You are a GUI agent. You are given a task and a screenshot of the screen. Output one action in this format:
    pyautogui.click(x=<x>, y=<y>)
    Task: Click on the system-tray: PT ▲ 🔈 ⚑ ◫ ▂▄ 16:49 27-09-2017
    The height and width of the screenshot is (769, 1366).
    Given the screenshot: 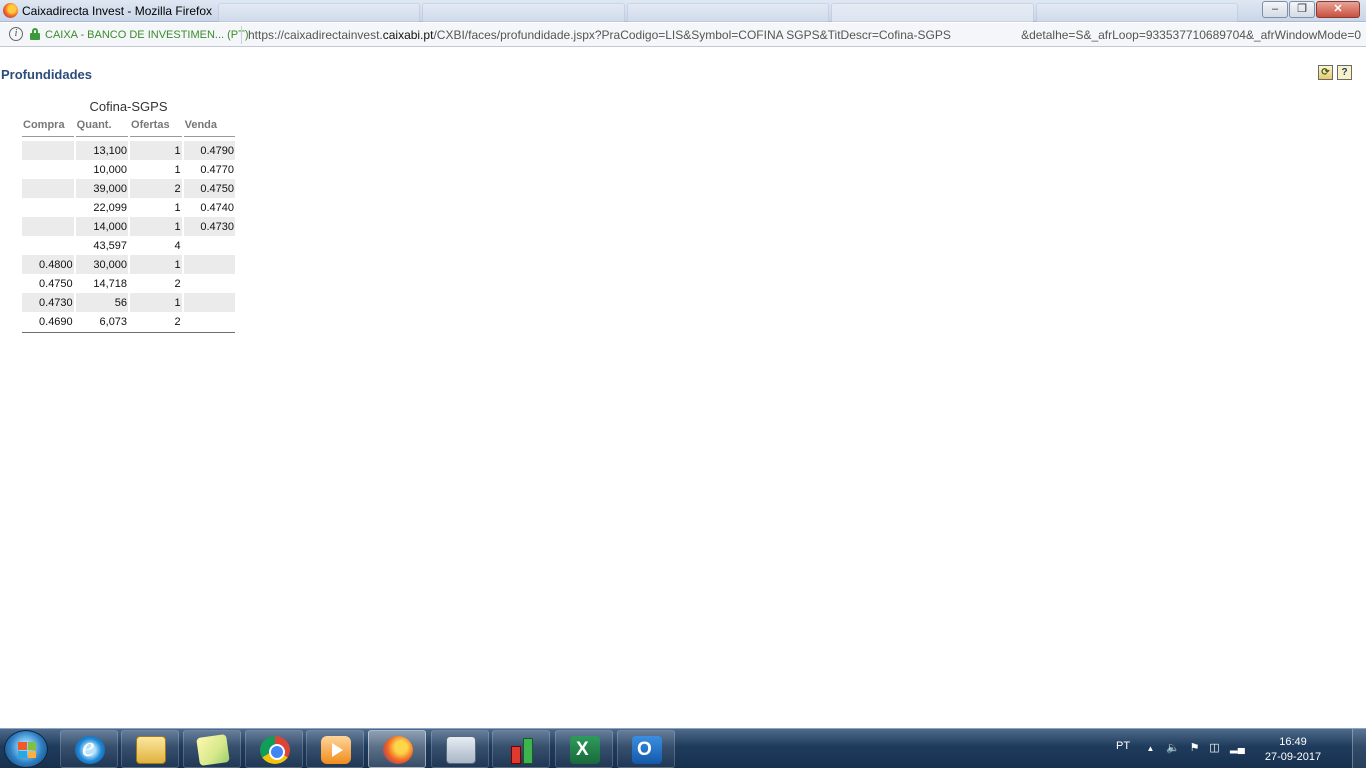 What is the action you would take?
    pyautogui.click(x=1238, y=749)
    